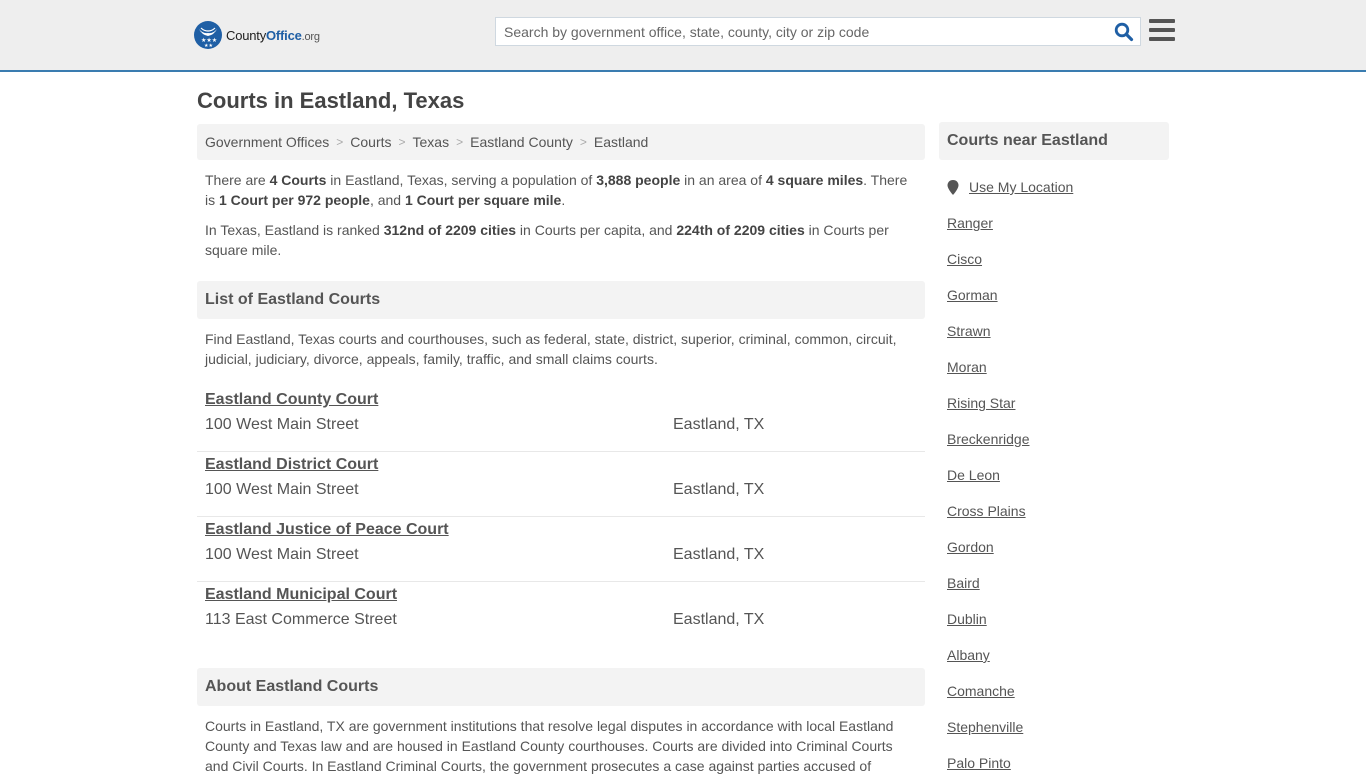  I want to click on nearby-city-item: Ranger, so click(1058, 223).